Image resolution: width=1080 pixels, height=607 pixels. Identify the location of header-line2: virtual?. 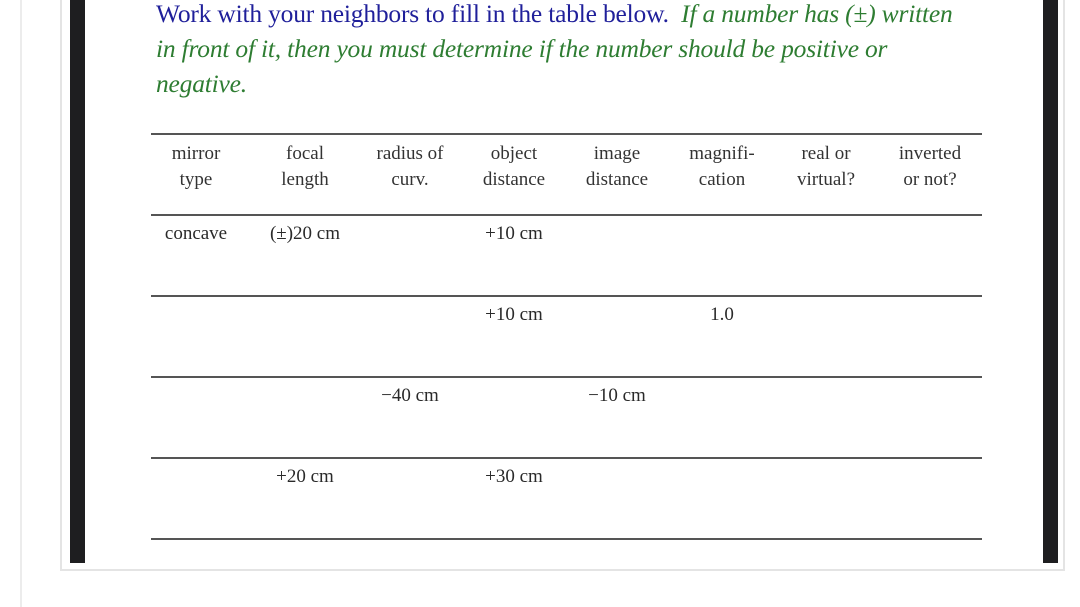
(826, 179).